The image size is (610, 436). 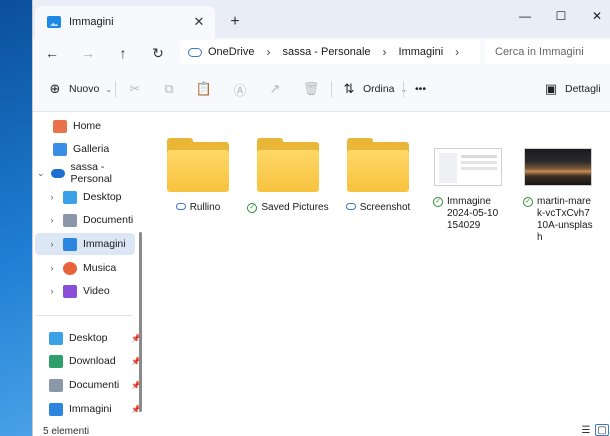 I want to click on sort-button: ⇅ Ordina ⌄, so click(x=374, y=89).